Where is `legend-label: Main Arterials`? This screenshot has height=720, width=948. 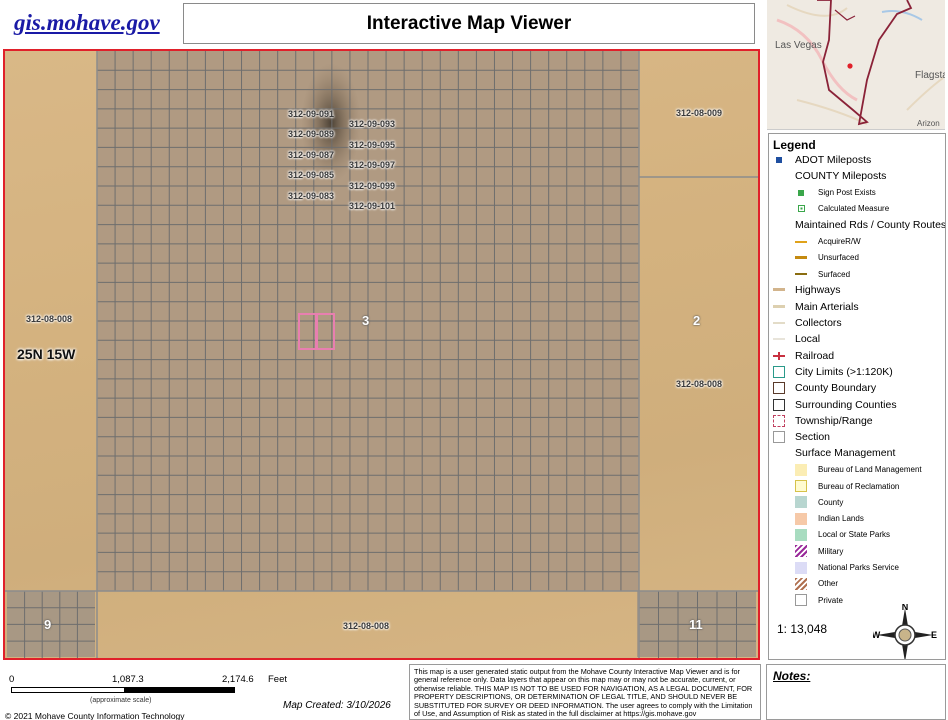 legend-label: Main Arterials is located at coordinates (827, 306).